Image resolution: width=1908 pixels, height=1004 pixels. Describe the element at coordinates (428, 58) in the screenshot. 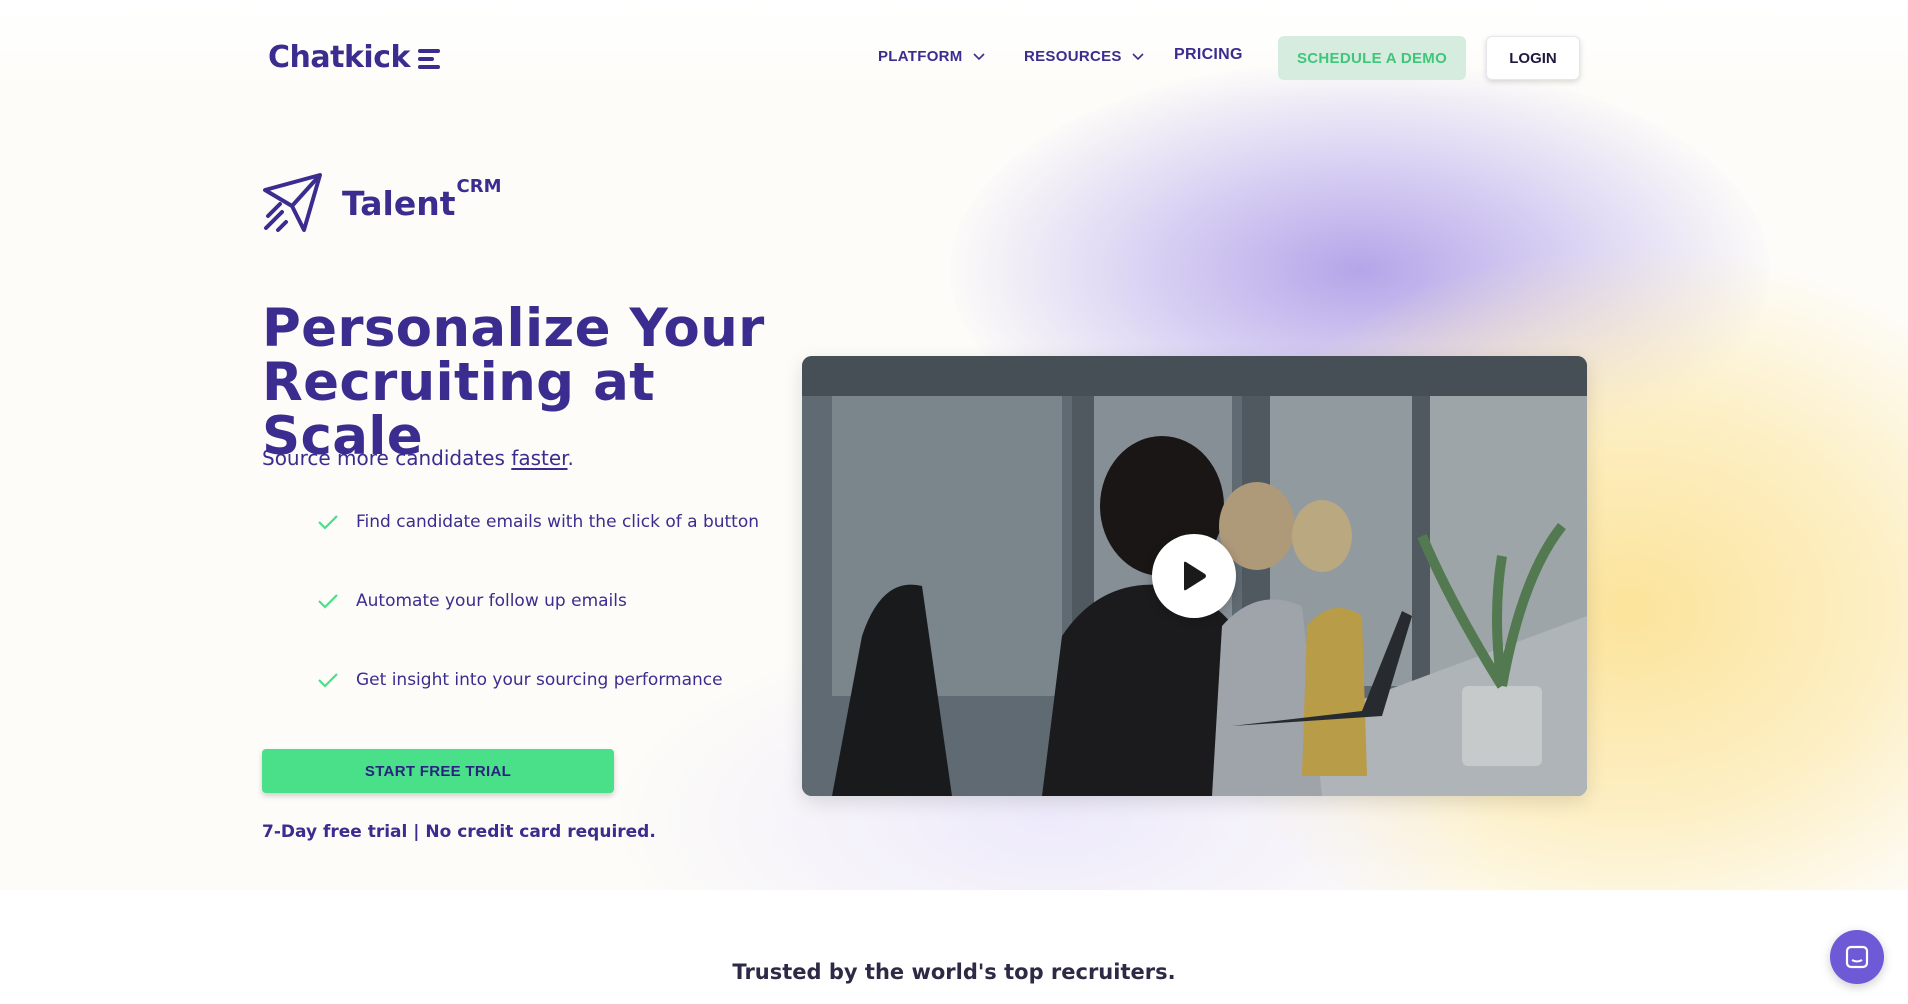

I see `logo-lines-icon` at that location.